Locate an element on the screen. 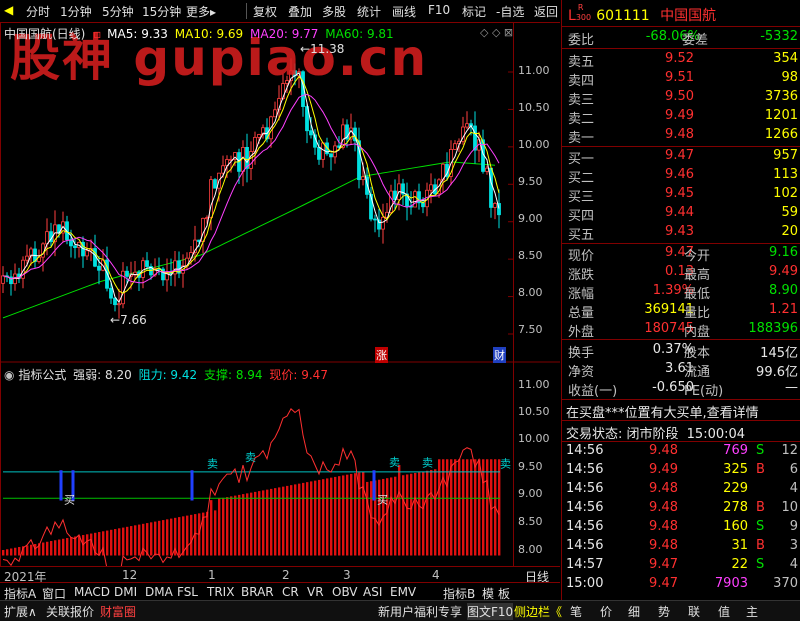 The image size is (800, 621). tab-zhu: 主 is located at coordinates (752, 611).